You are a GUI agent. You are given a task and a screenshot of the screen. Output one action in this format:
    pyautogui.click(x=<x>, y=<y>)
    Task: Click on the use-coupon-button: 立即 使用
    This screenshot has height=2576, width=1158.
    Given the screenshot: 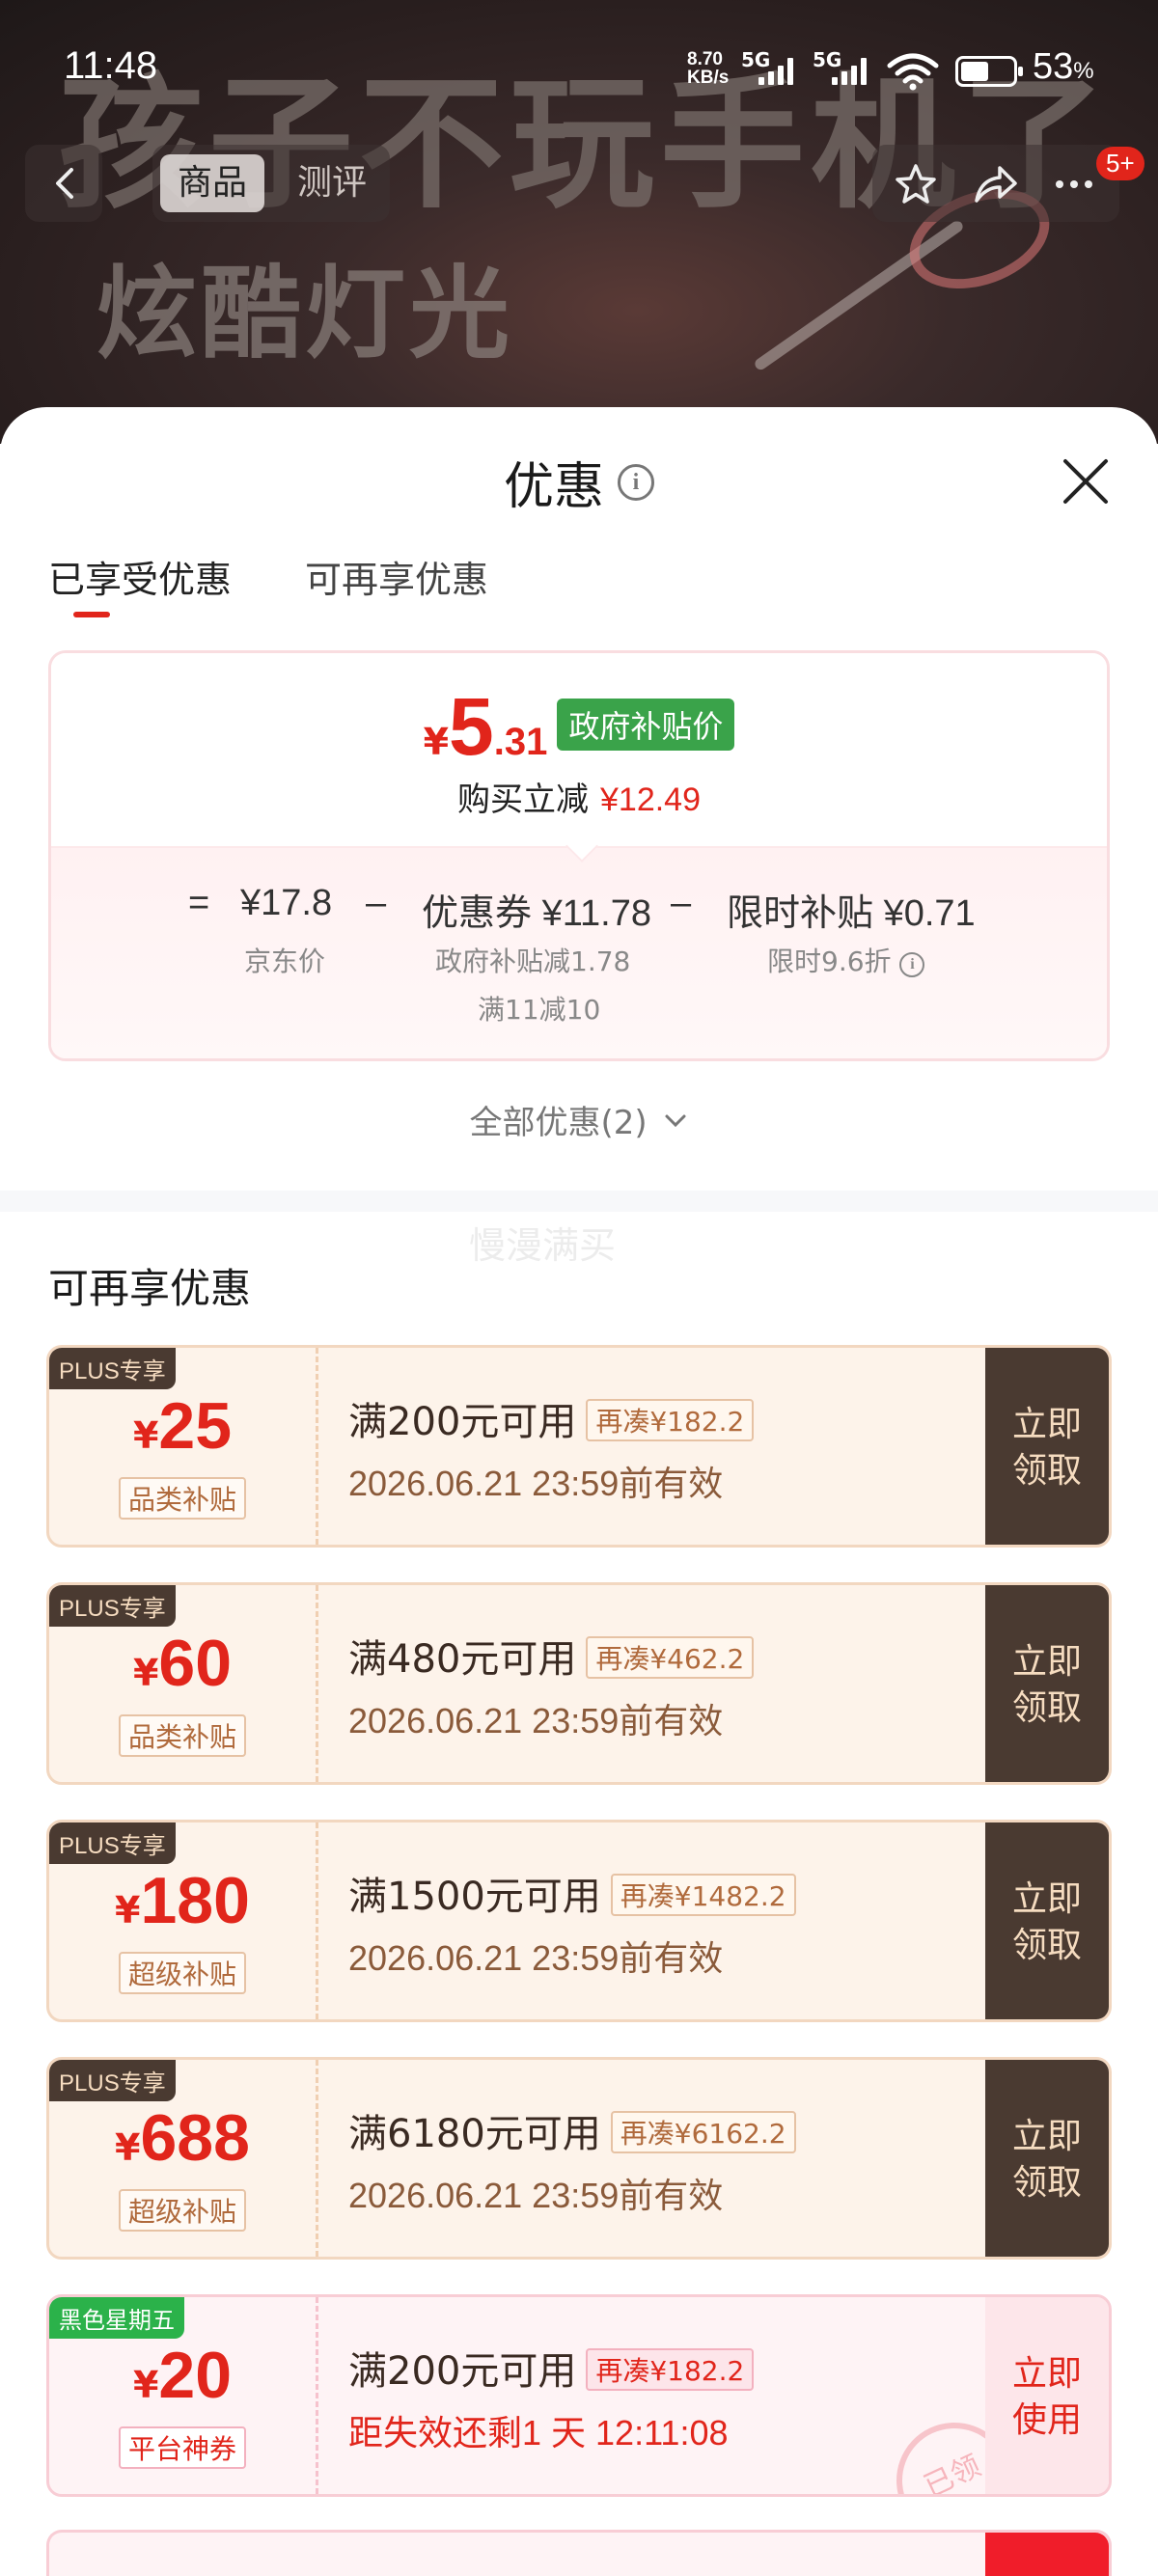 What is the action you would take?
    pyautogui.click(x=1047, y=2395)
    